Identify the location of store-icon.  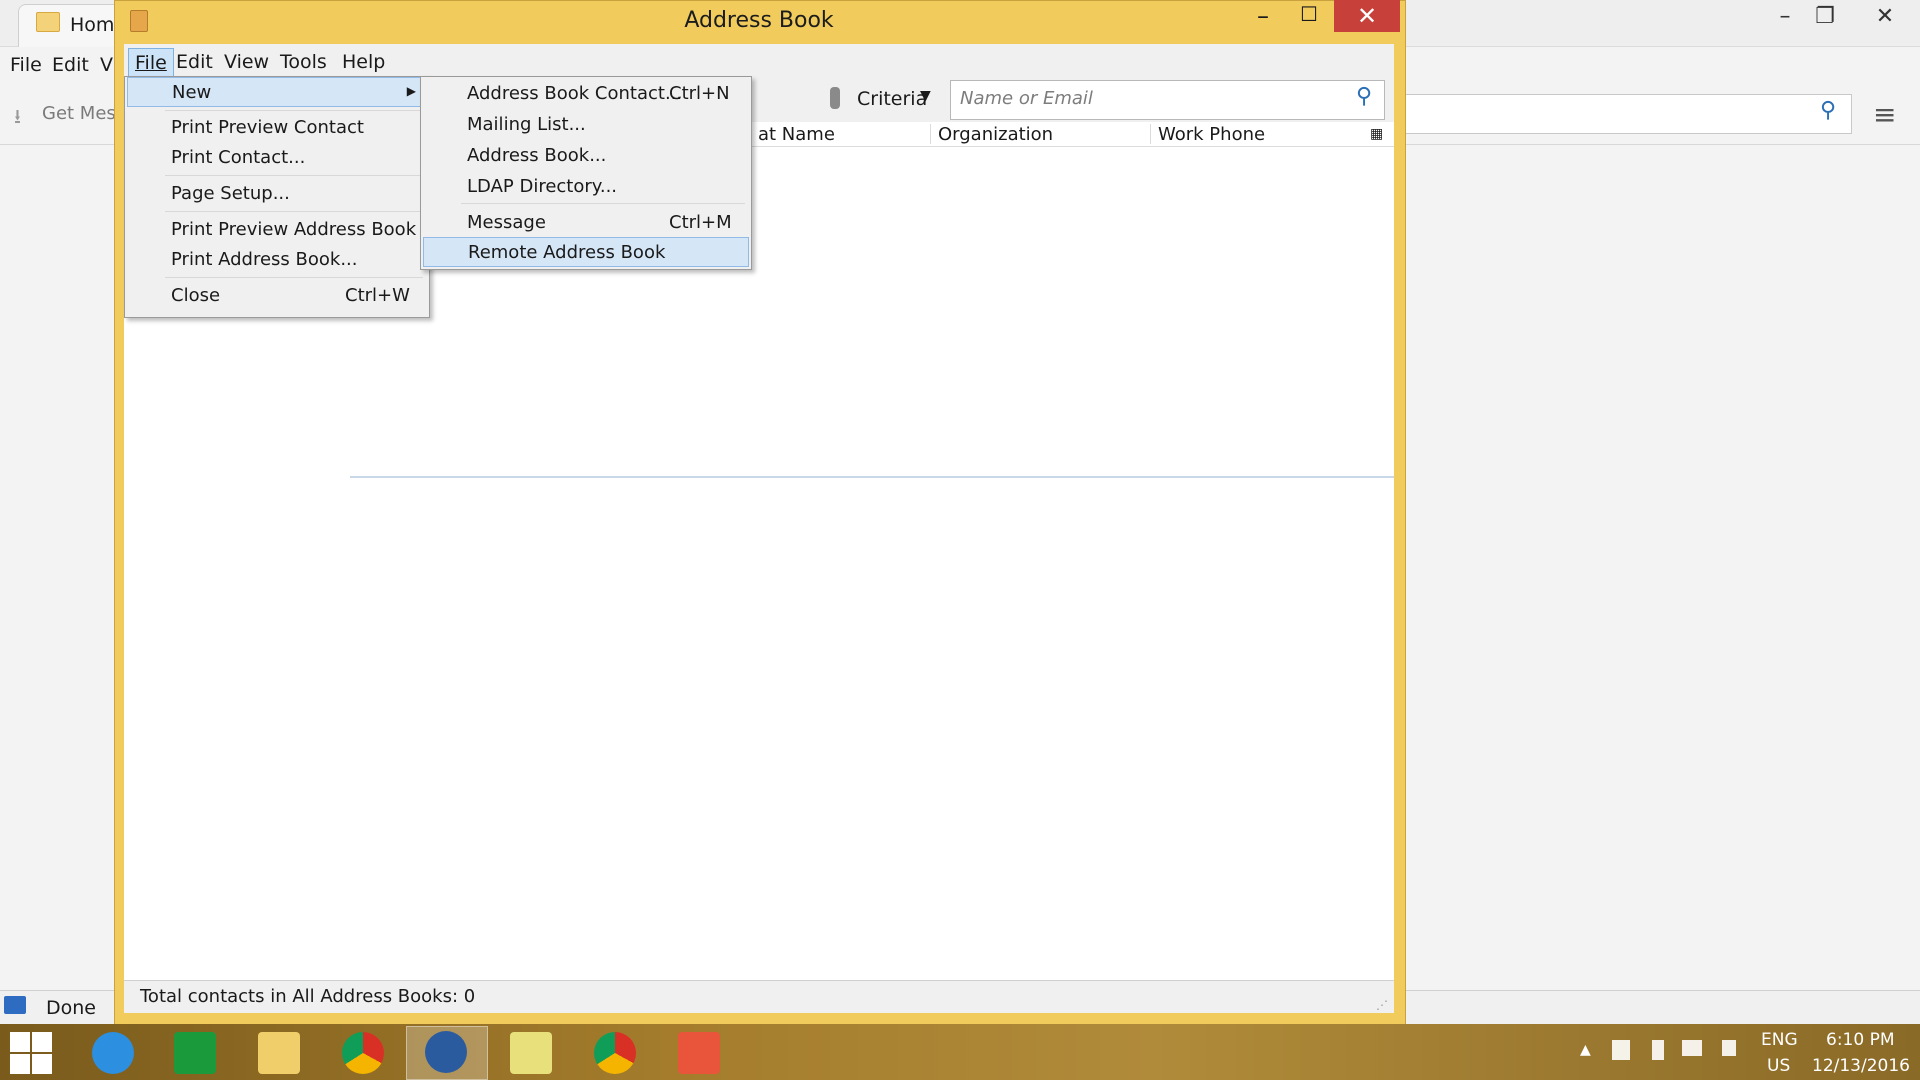
(195, 1053).